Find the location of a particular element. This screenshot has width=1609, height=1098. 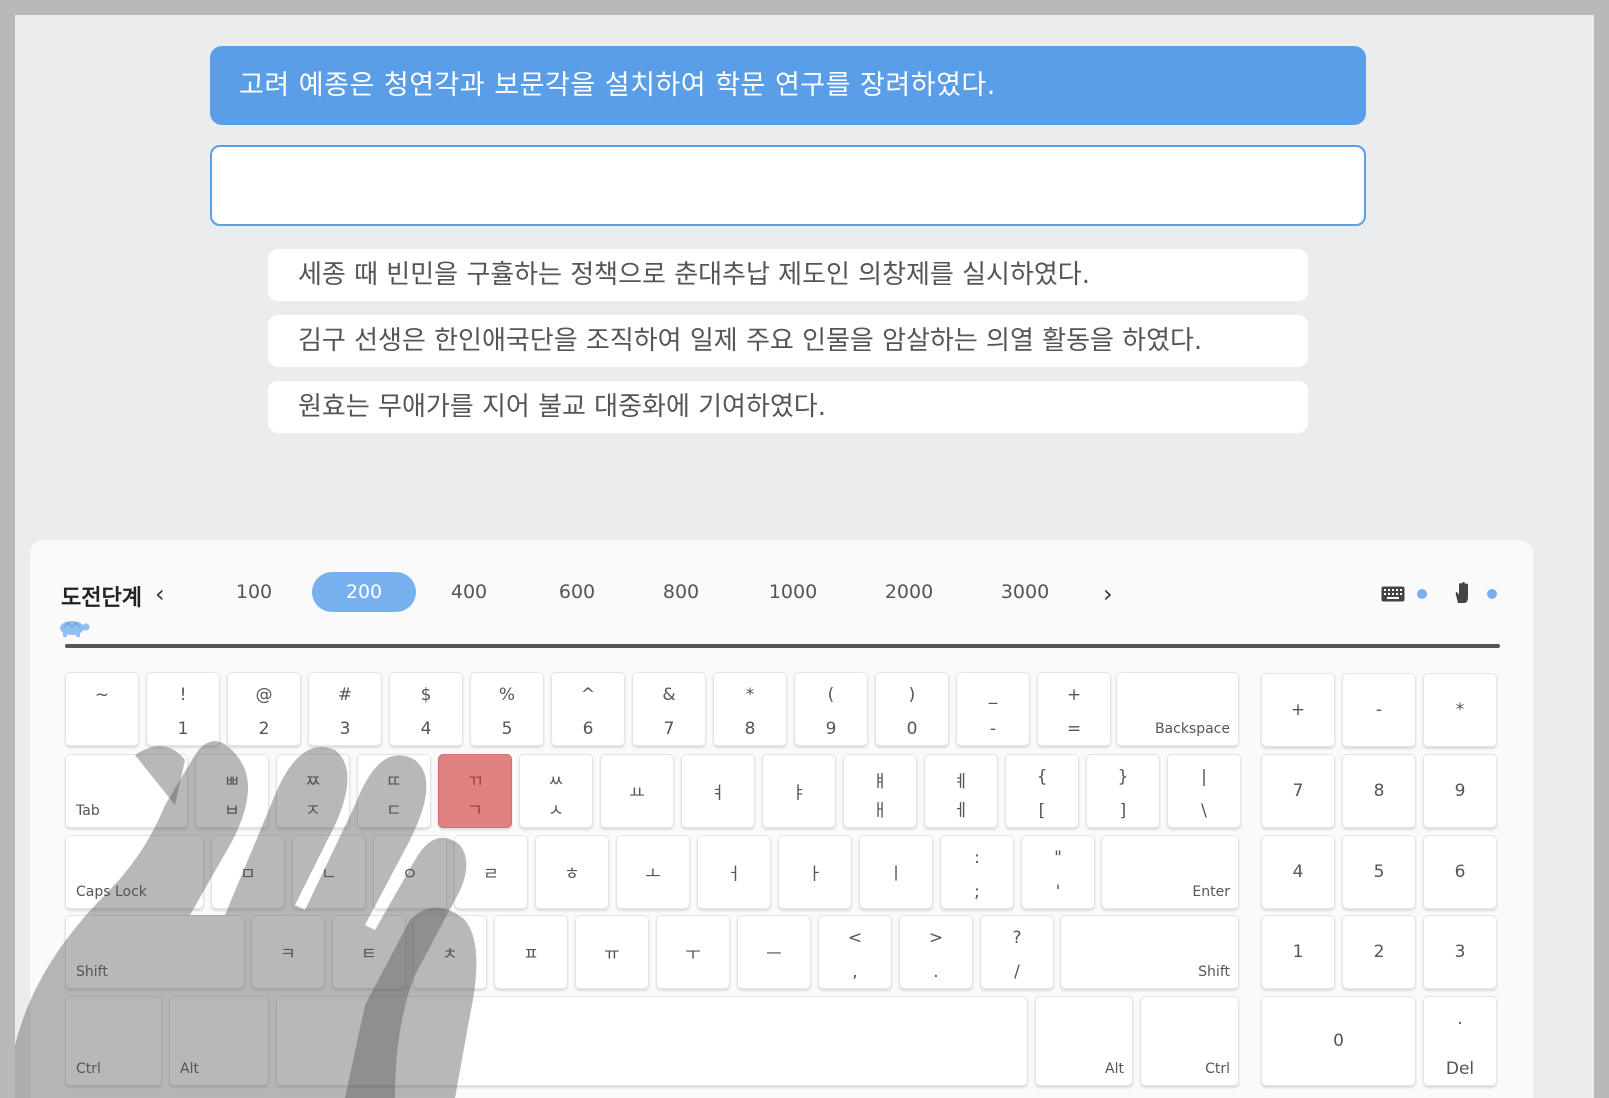

level-option-3000: 3000 is located at coordinates (1025, 592).